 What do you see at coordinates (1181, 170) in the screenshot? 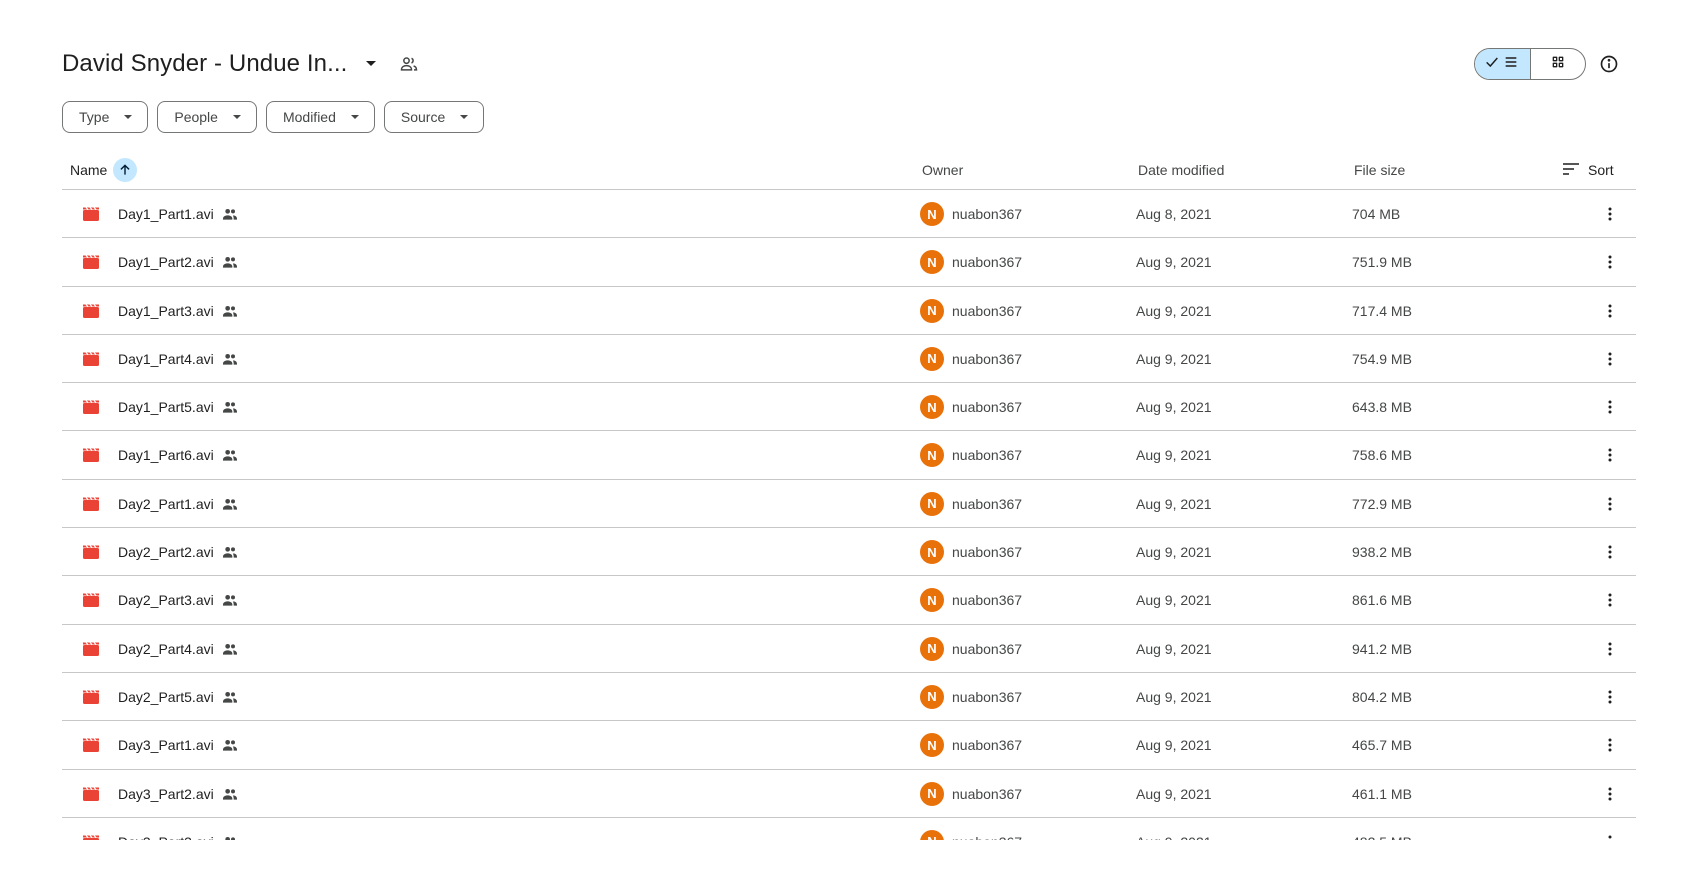
I see `column-header-date-modified: Date modified` at bounding box center [1181, 170].